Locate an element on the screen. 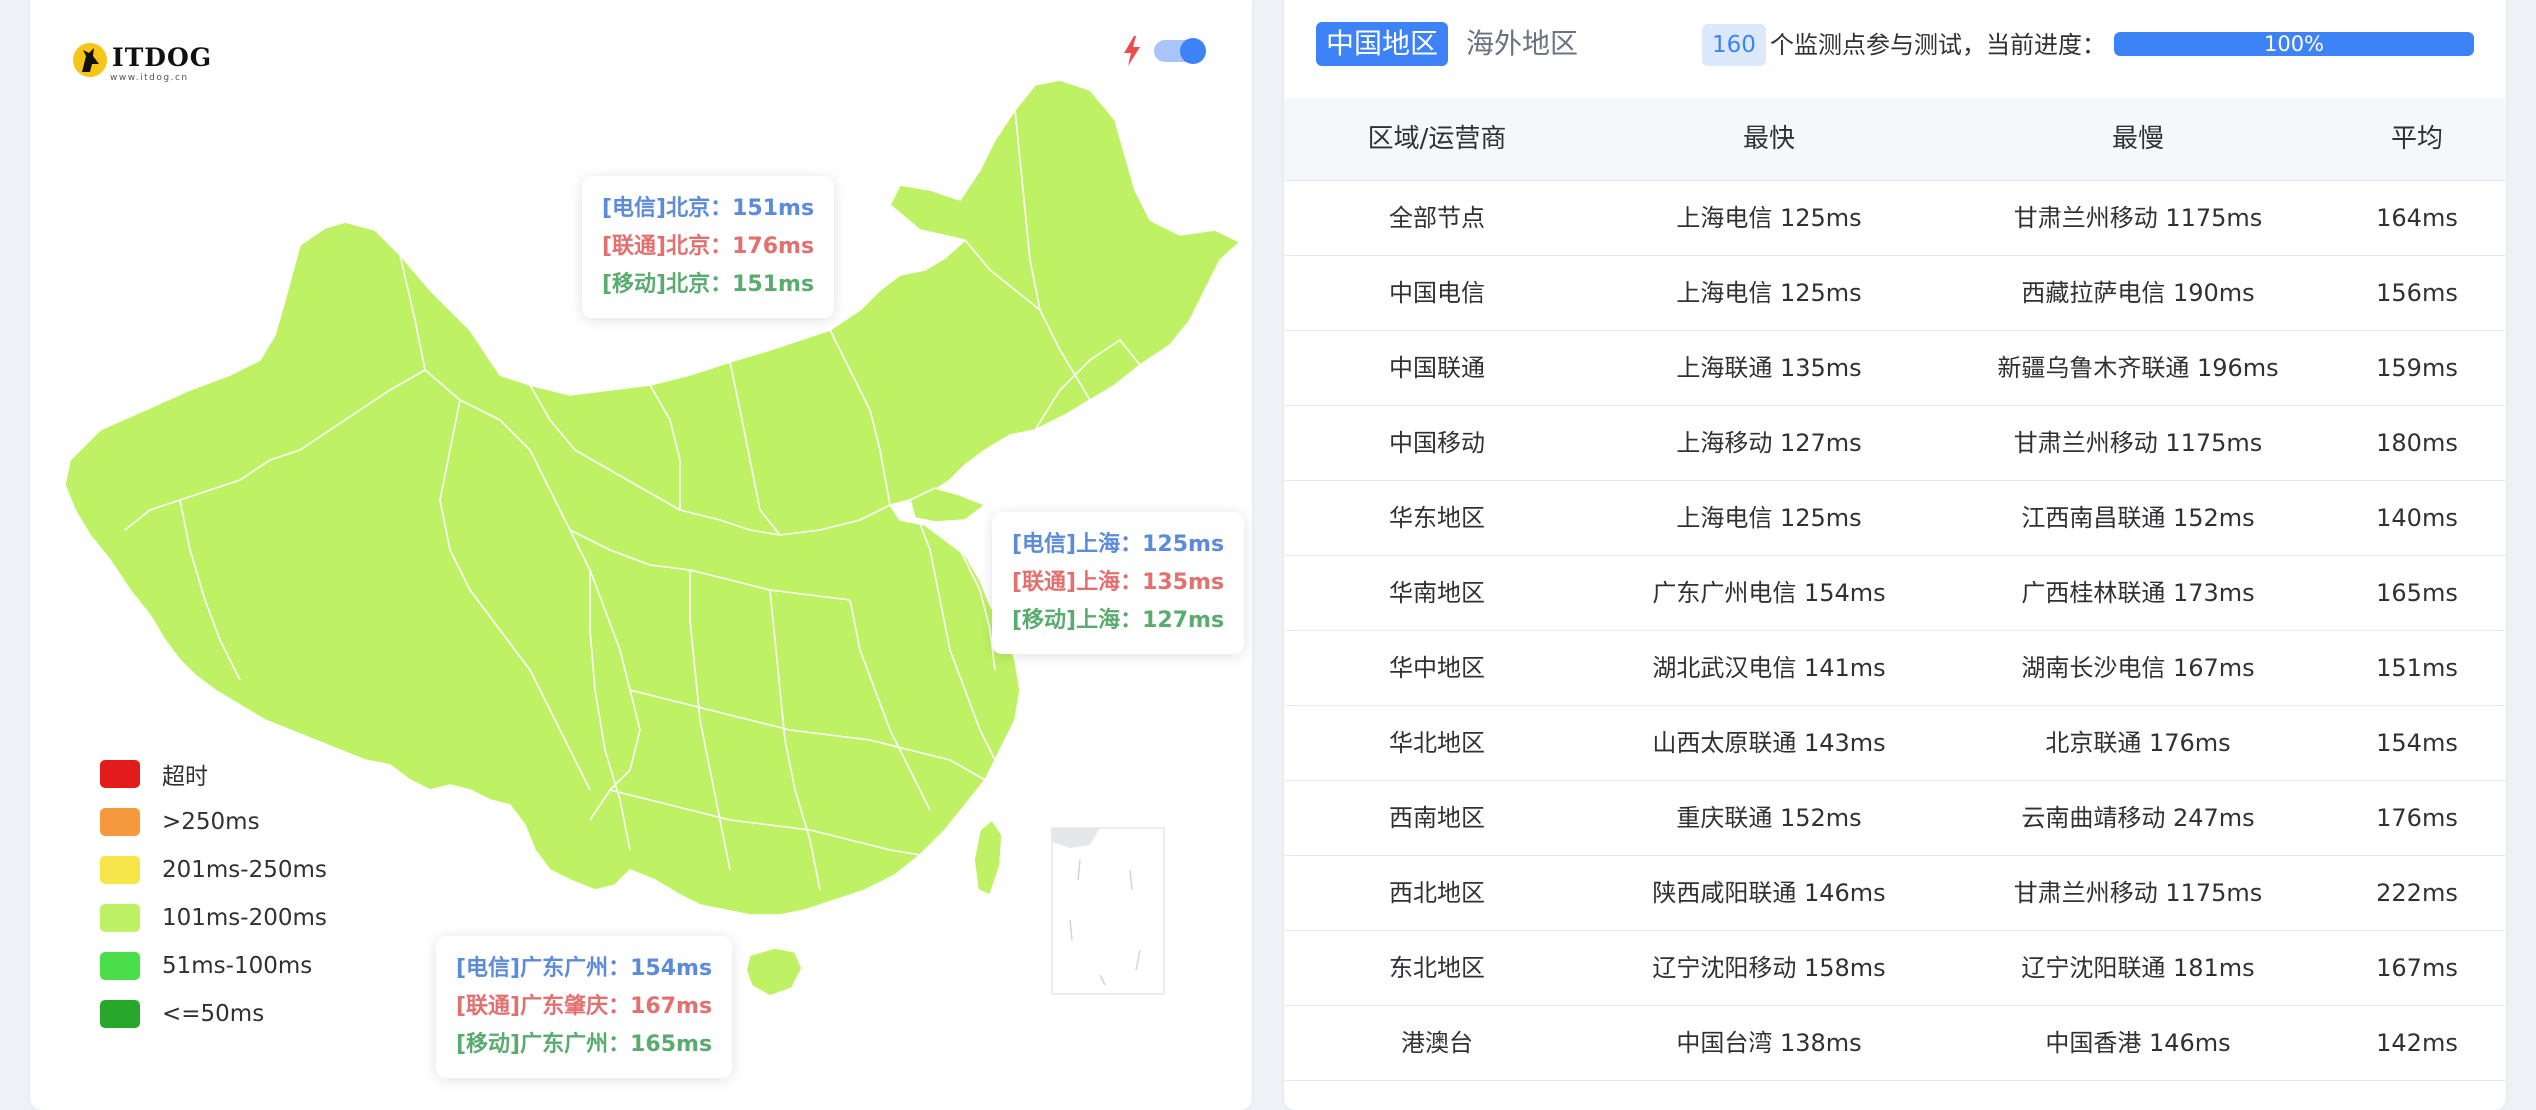 This screenshot has height=1110, width=2536. legend-item-51-100: 51ms-100ms is located at coordinates (213, 966).